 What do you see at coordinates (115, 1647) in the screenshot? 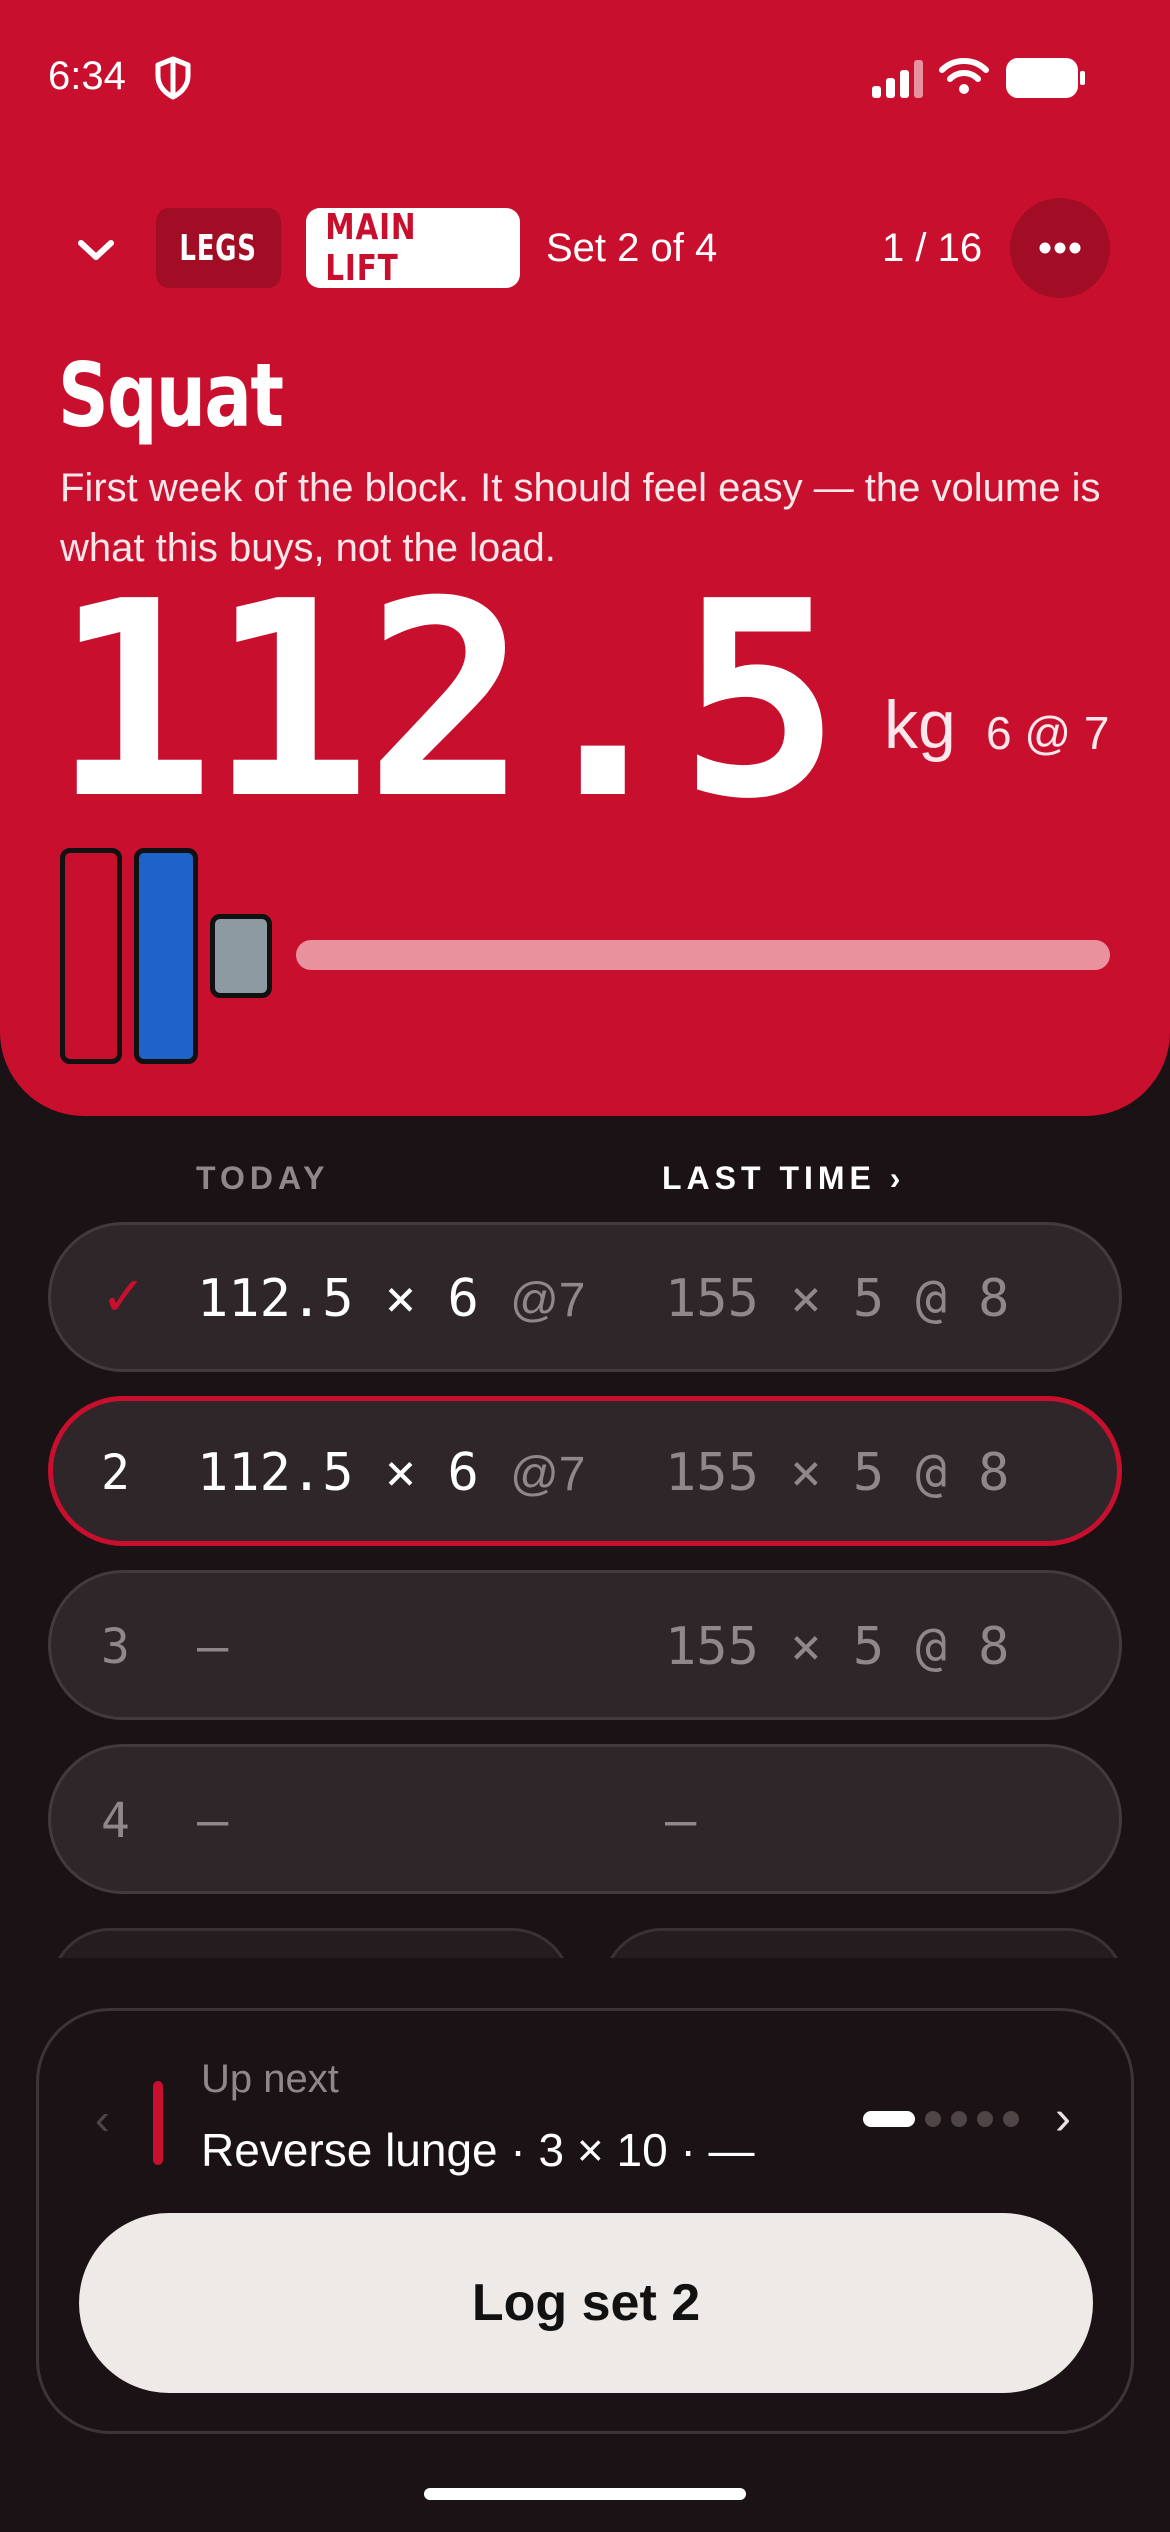
I see `set-number: 3` at bounding box center [115, 1647].